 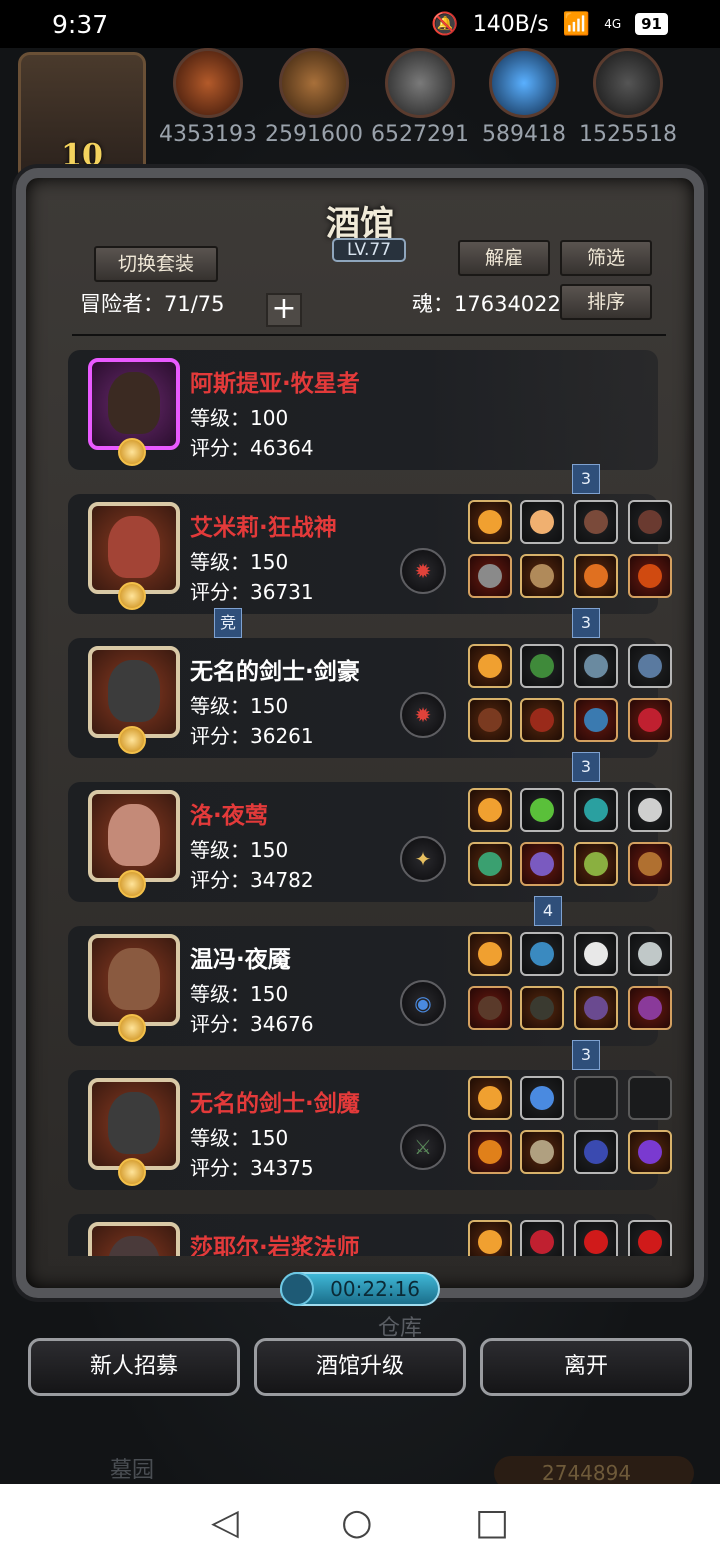 I want to click on hero-score: 评分：34676, so click(x=252, y=1024).